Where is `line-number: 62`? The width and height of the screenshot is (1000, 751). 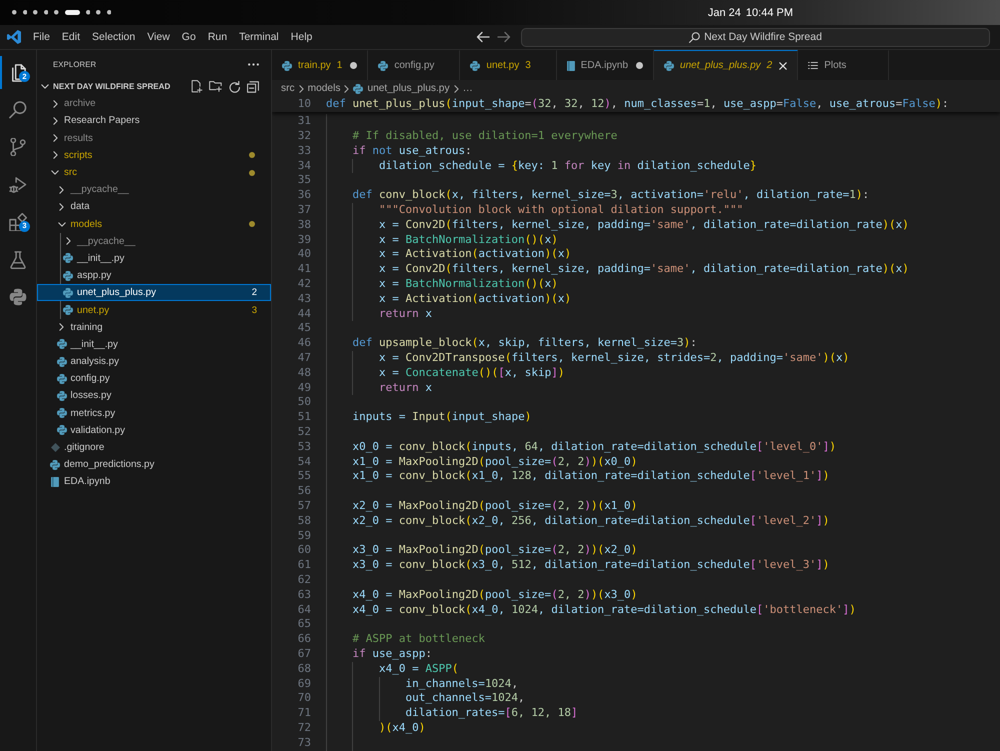 line-number: 62 is located at coordinates (304, 580).